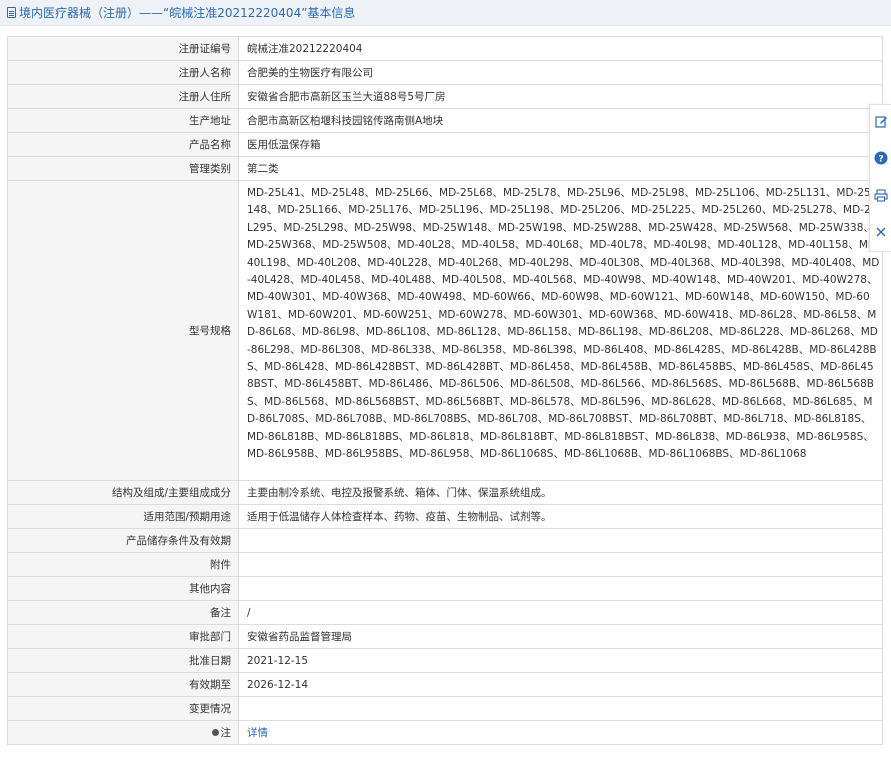 The width and height of the screenshot is (891, 776). What do you see at coordinates (445, 13) in the screenshot?
I see `page-title-bar: 境内医疗器械（注册）——“皖械注准20212220404”基本信息` at bounding box center [445, 13].